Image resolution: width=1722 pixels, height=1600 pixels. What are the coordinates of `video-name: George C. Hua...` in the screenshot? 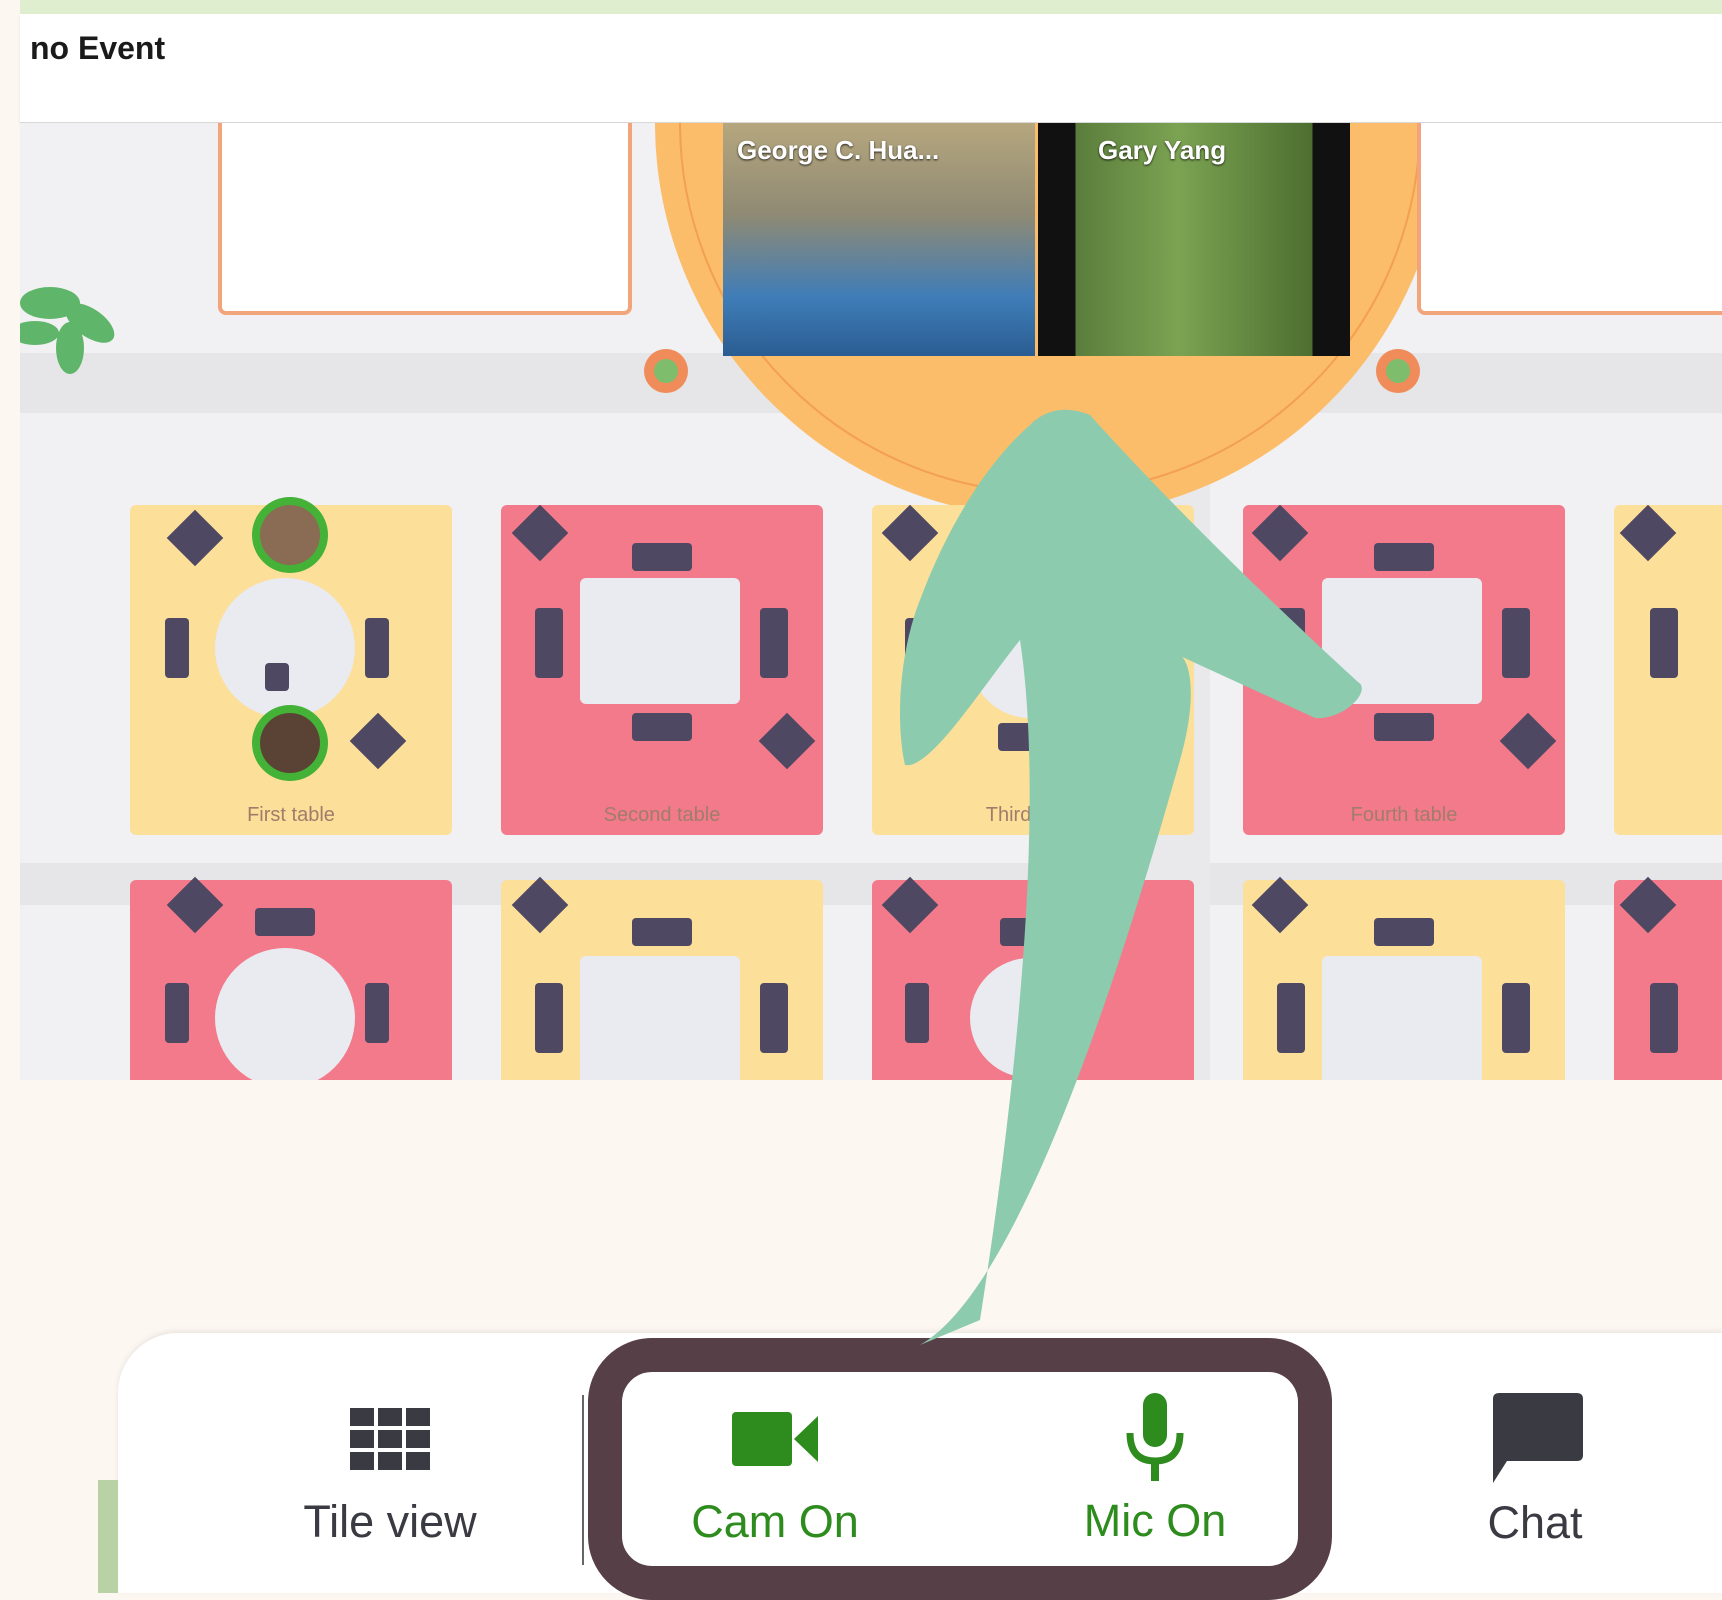 It's located at (838, 150).